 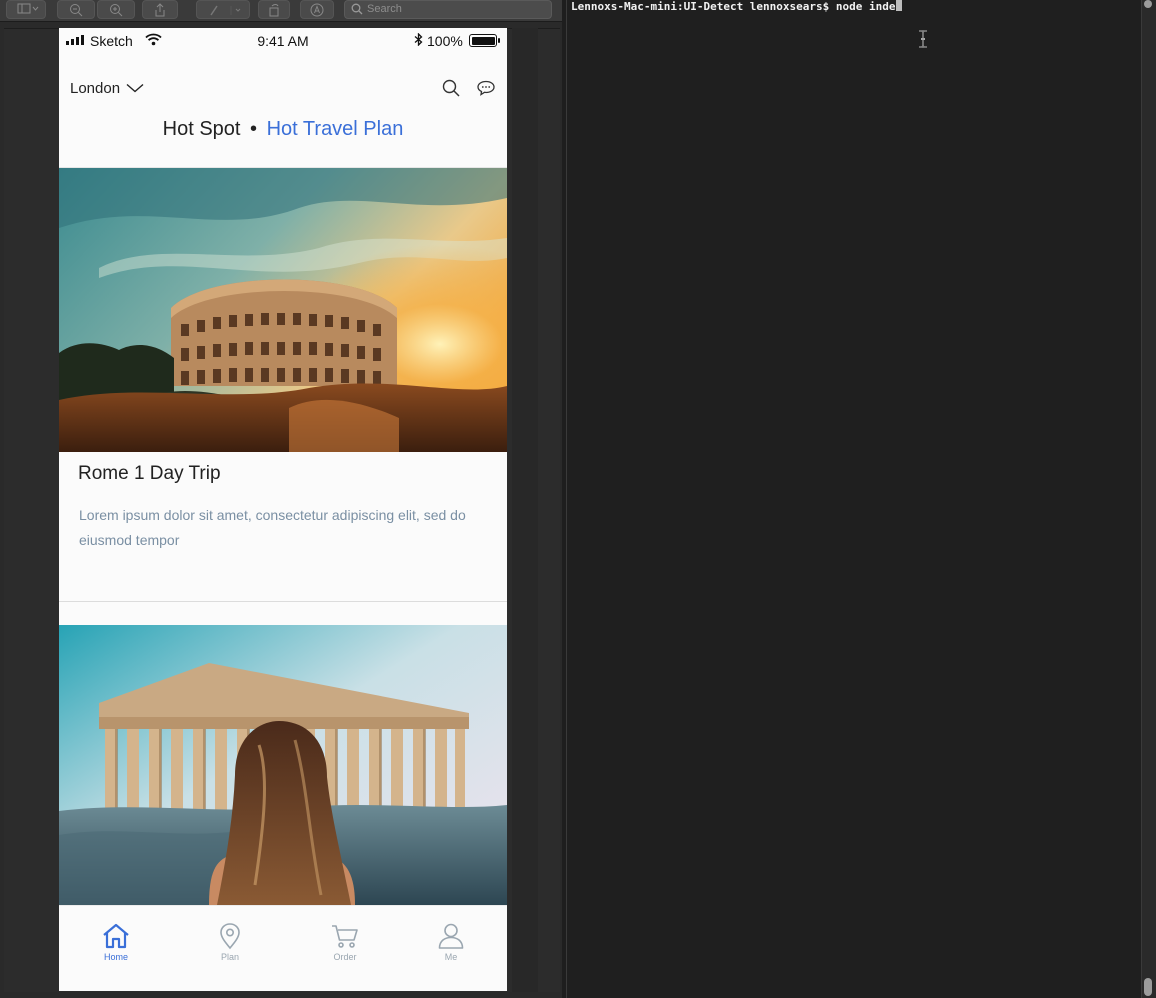 What do you see at coordinates (116, 936) in the screenshot?
I see `home-icon` at bounding box center [116, 936].